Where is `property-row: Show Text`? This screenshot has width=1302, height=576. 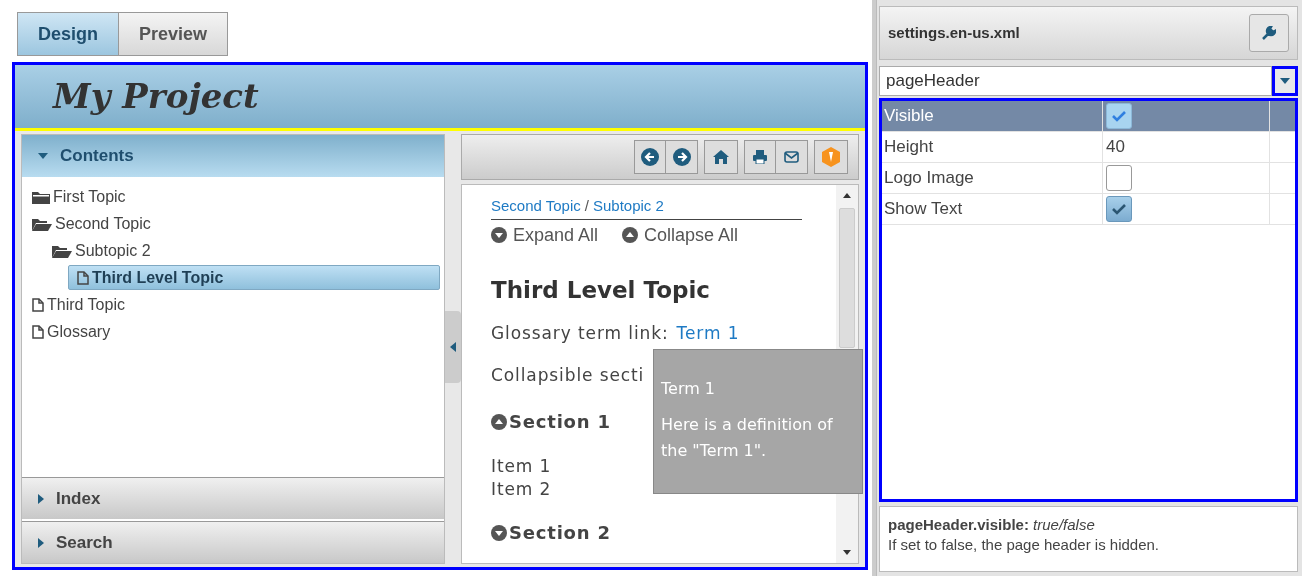
property-row: Show Text is located at coordinates (1088, 209).